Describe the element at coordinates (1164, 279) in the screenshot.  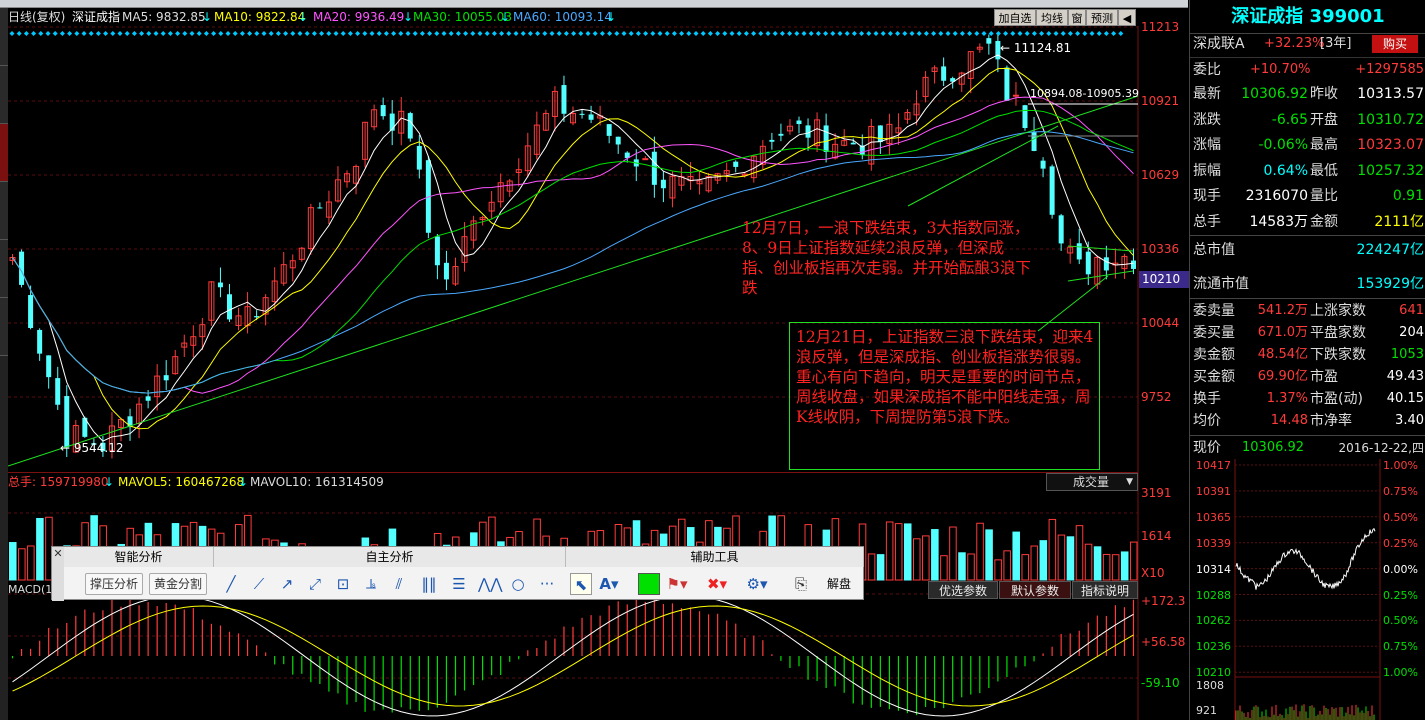
I see `current-price-tag: 10210` at that location.